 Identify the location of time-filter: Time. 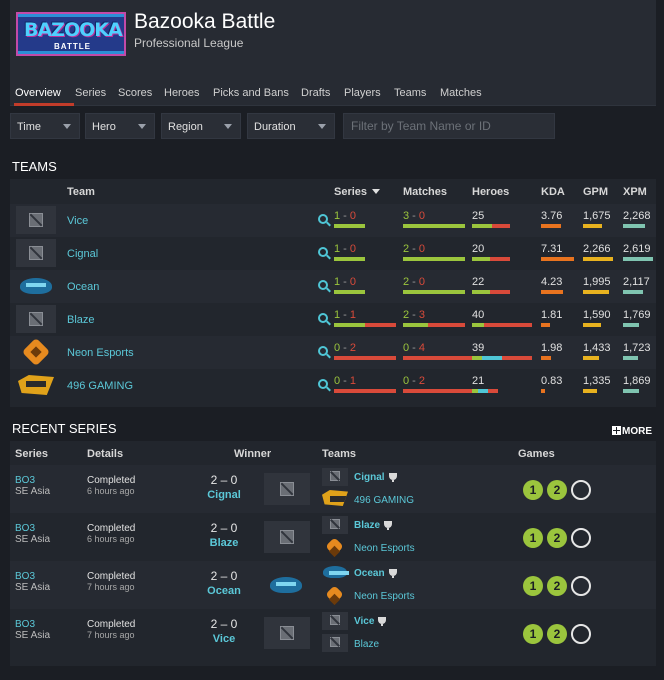
(45, 126).